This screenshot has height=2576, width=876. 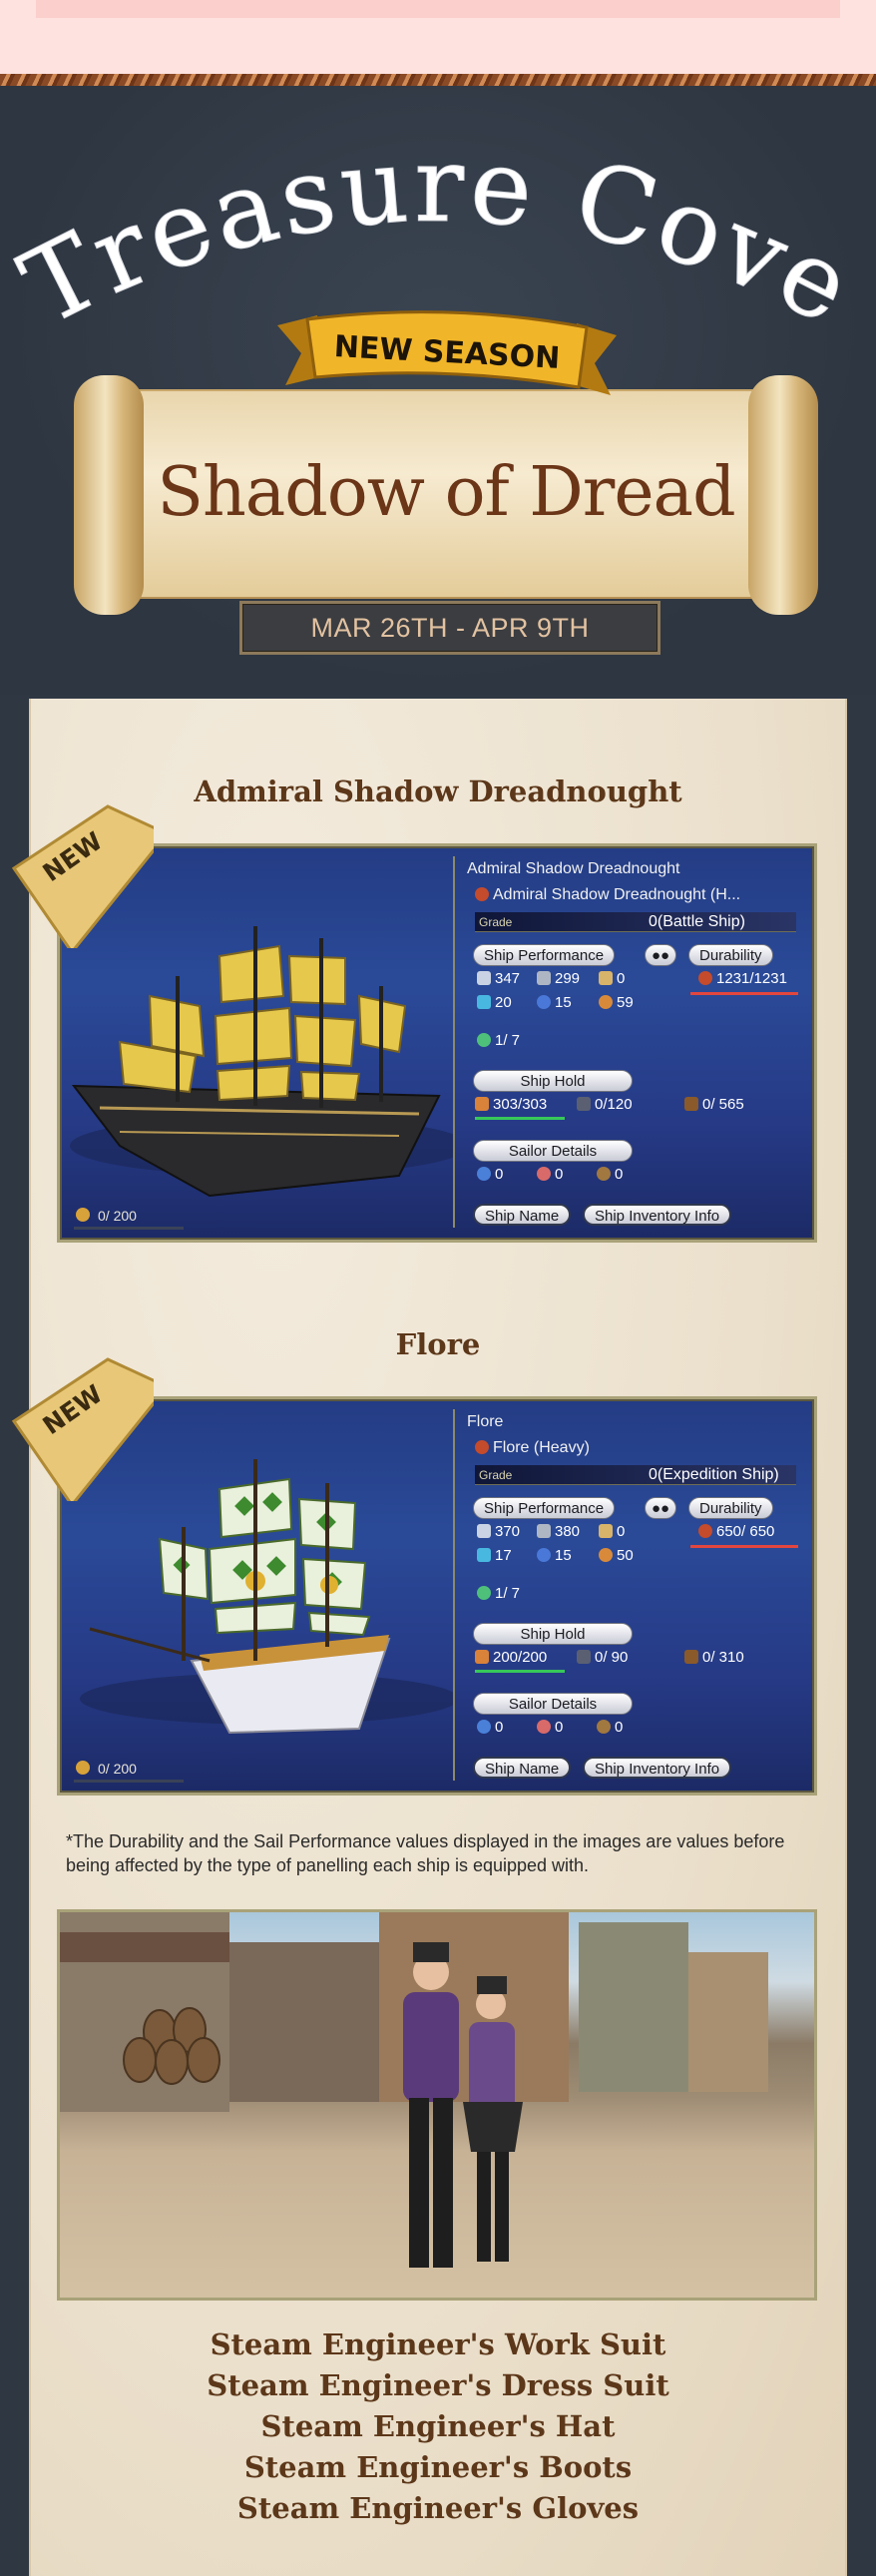 What do you see at coordinates (568, 1532) in the screenshot?
I see `rowing-value: 380` at bounding box center [568, 1532].